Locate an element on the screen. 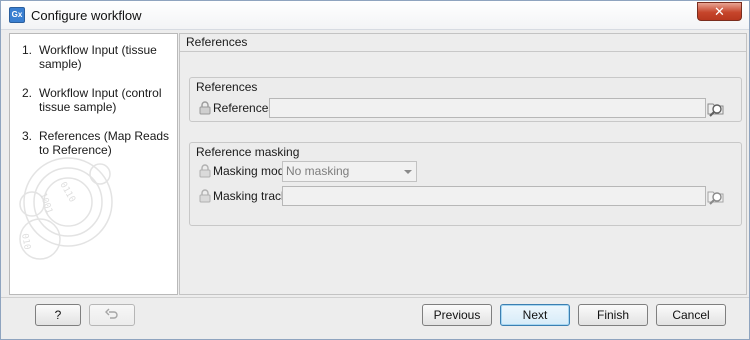 The height and width of the screenshot is (340, 750). svg-text: 010 is located at coordinates (25, 242).